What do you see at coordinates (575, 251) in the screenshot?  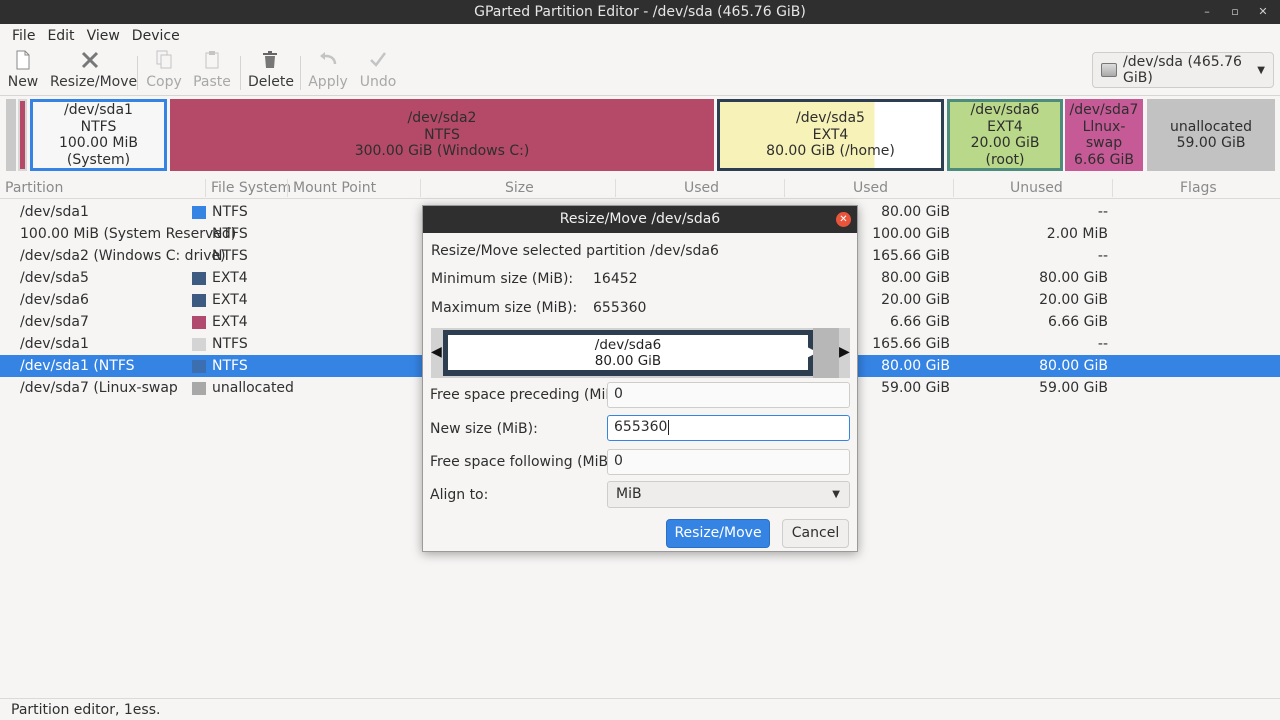 I see `dialog-subtitle: Resize/Move selected partition /dev/sda6` at bounding box center [575, 251].